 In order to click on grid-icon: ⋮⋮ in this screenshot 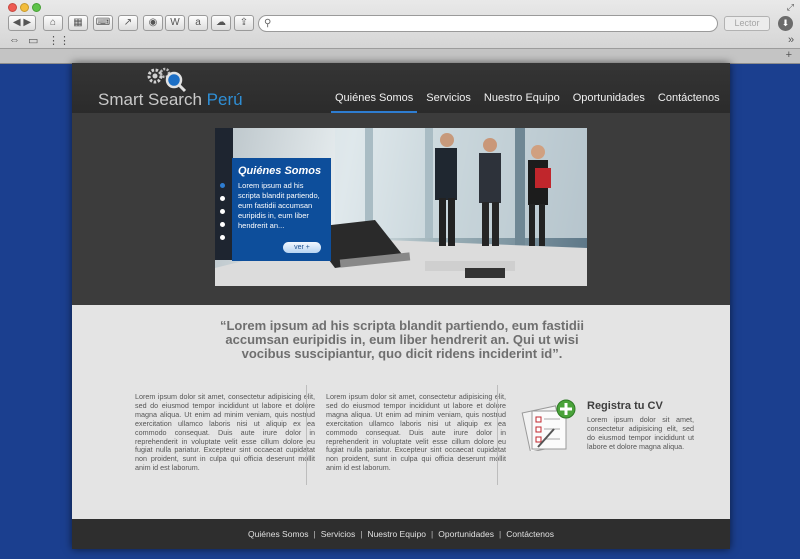, I will do `click(59, 40)`.